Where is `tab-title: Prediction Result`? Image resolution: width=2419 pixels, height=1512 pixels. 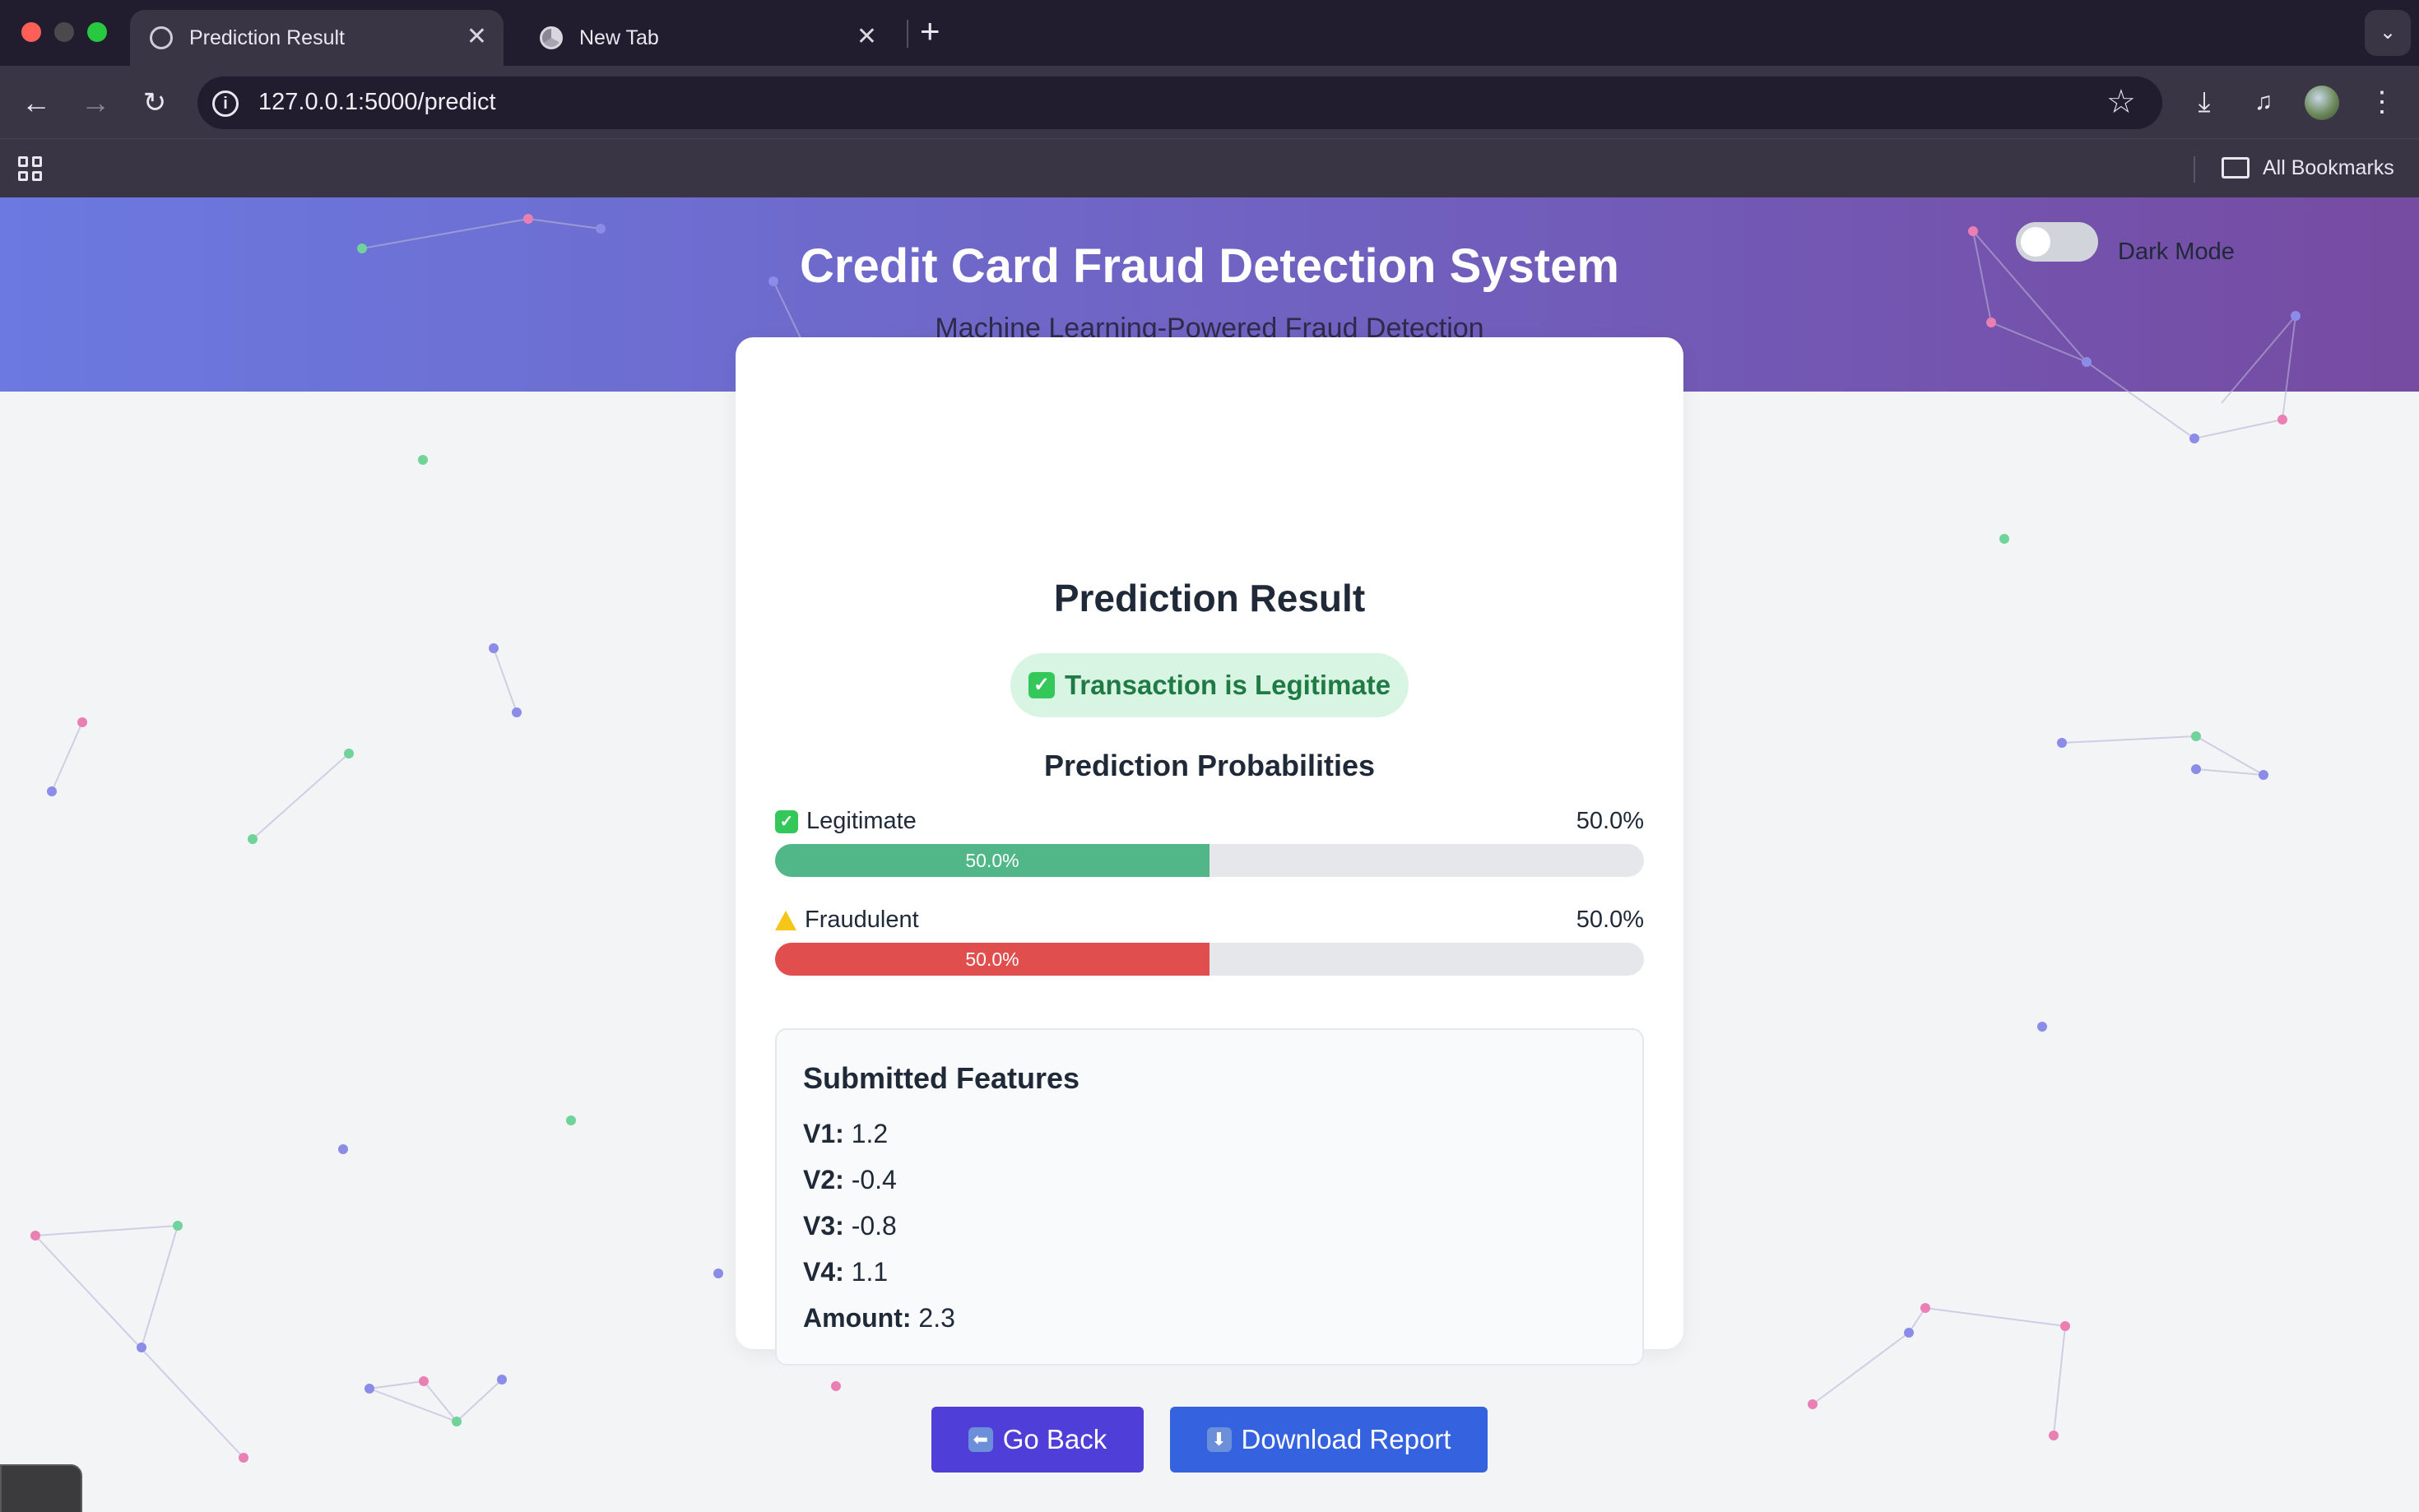 tab-title: Prediction Result is located at coordinates (267, 37).